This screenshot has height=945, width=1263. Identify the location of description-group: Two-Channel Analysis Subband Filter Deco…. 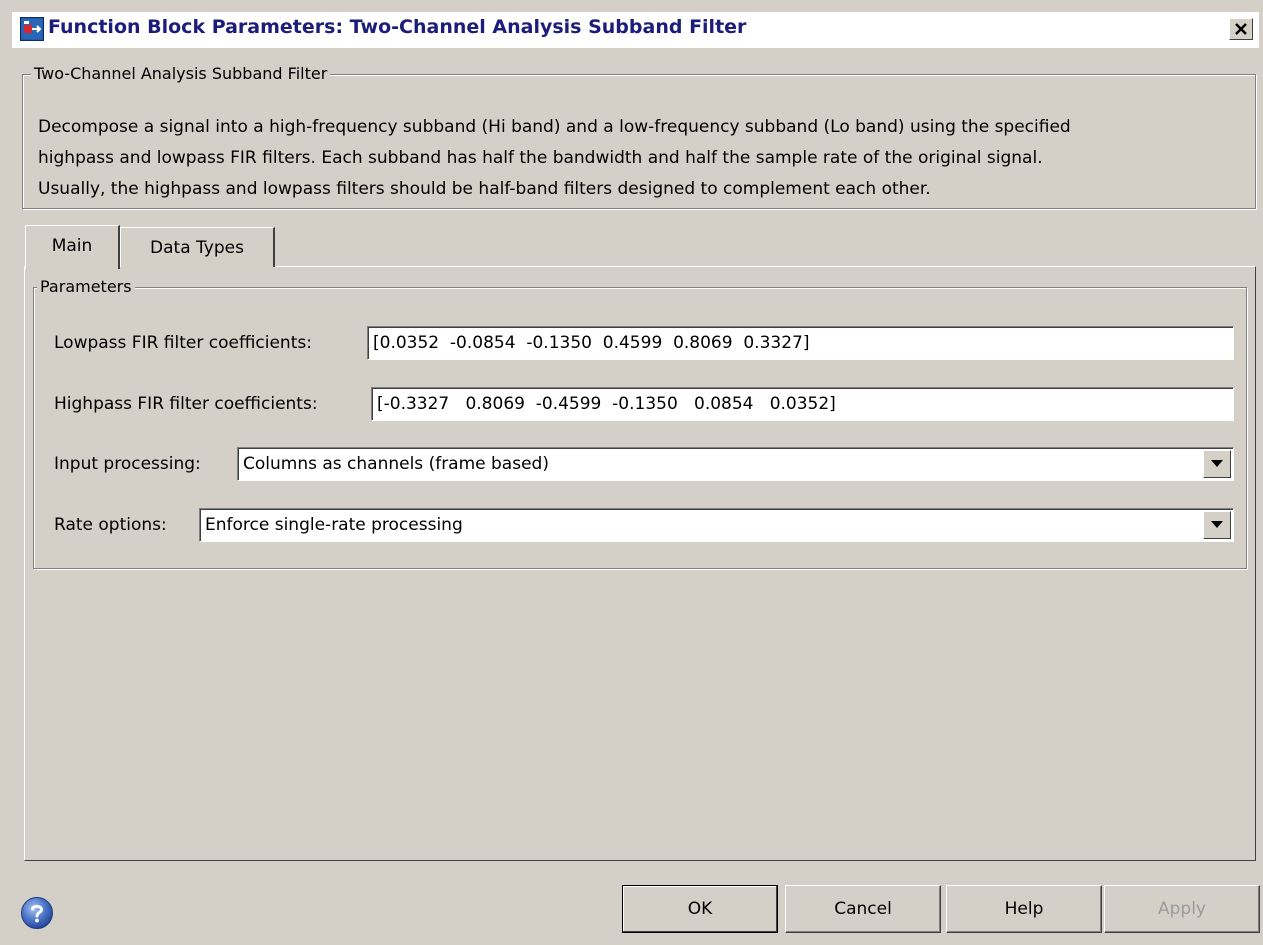
(639, 136).